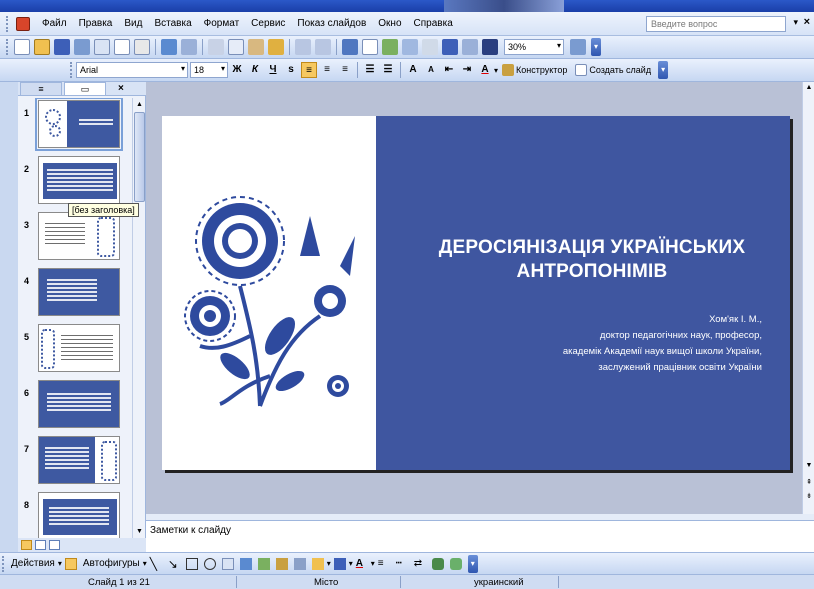  What do you see at coordinates (470, 47) in the screenshot?
I see `show-grid-icon` at bounding box center [470, 47].